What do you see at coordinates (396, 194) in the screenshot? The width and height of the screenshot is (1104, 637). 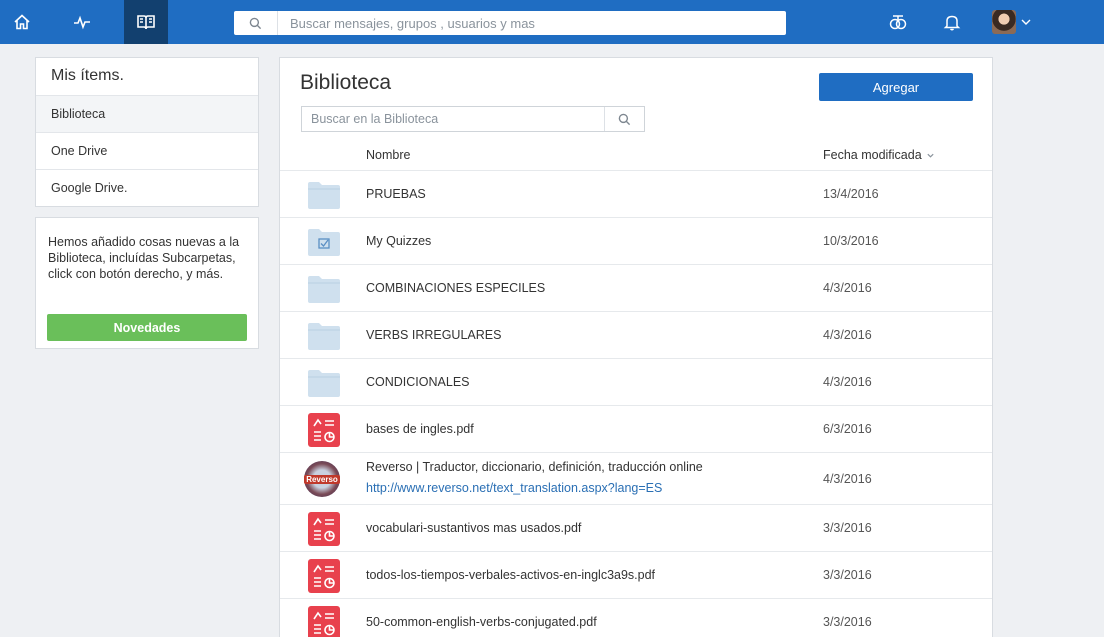 I see `item-name: PRUEBAS` at bounding box center [396, 194].